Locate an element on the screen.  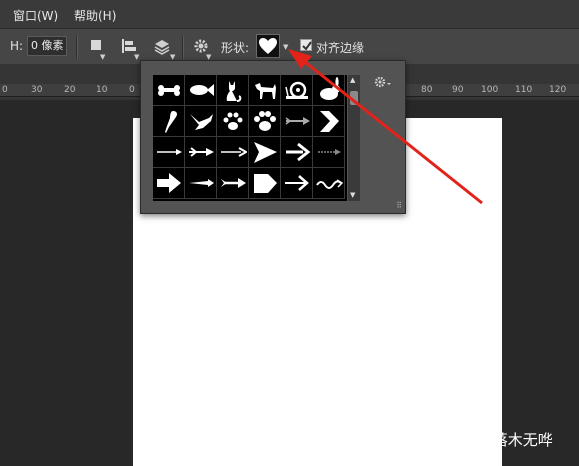
annotation-arrow-shaft is located at coordinates (391, 130).